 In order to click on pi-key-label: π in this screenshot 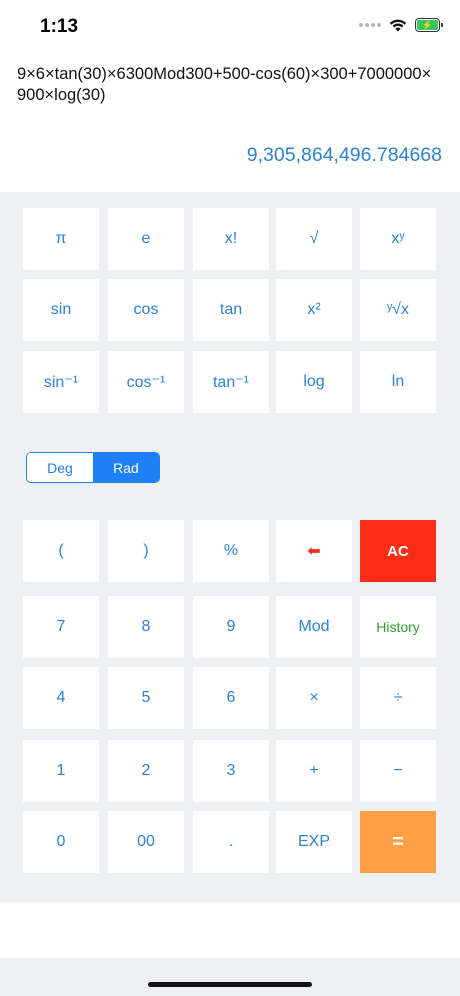, I will do `click(61, 238)`.